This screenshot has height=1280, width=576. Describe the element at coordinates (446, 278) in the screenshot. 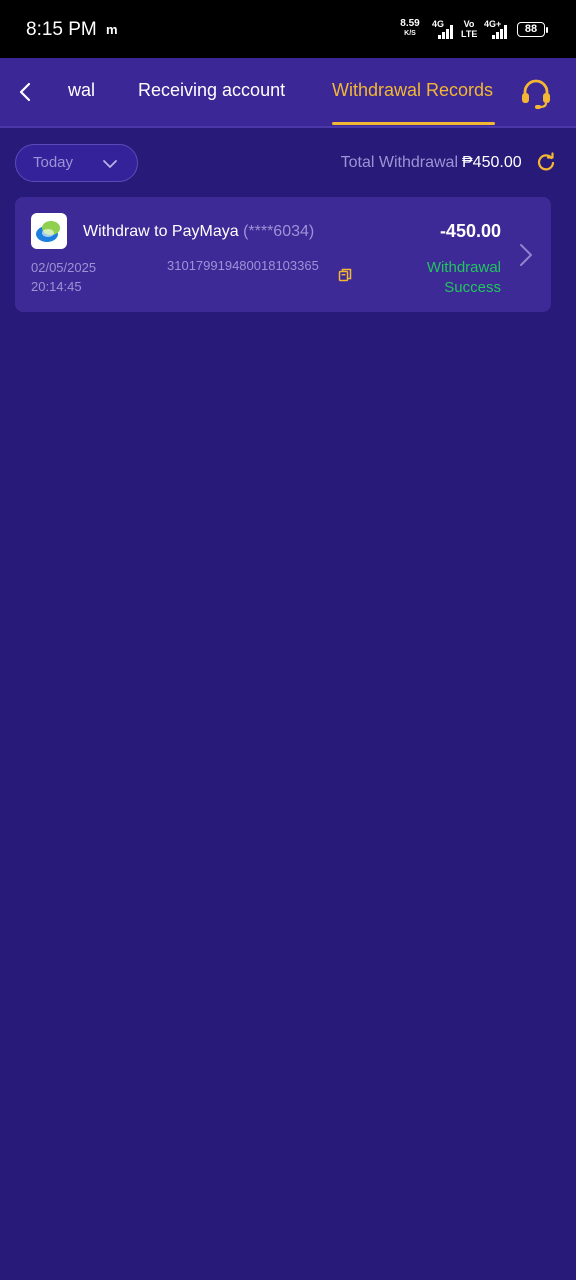

I see `record-status: Withdrawal Success` at that location.